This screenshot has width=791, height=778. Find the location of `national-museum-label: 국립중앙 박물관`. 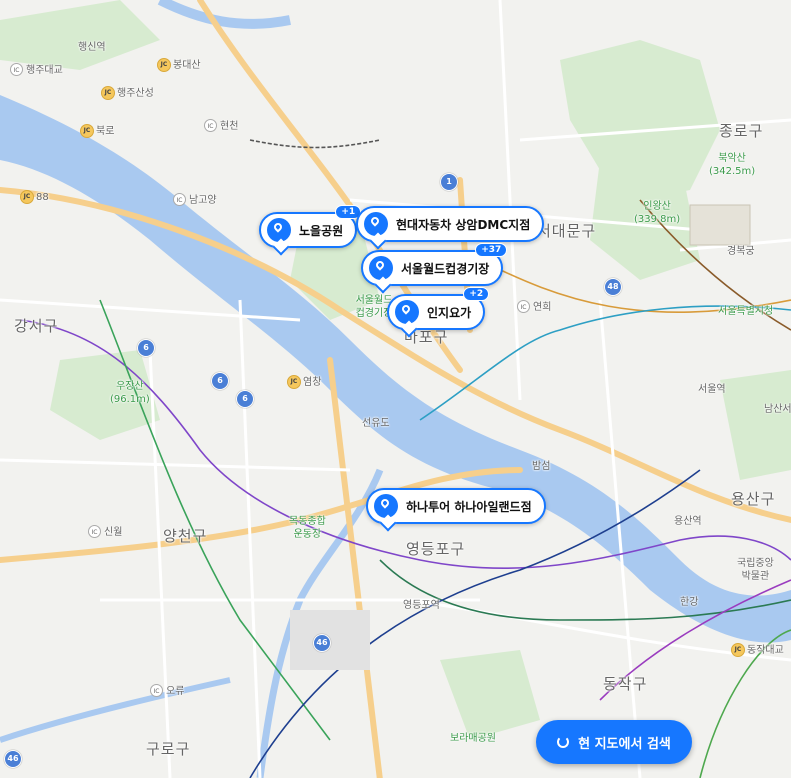

national-museum-label: 국립중앙 박물관 is located at coordinates (755, 570).